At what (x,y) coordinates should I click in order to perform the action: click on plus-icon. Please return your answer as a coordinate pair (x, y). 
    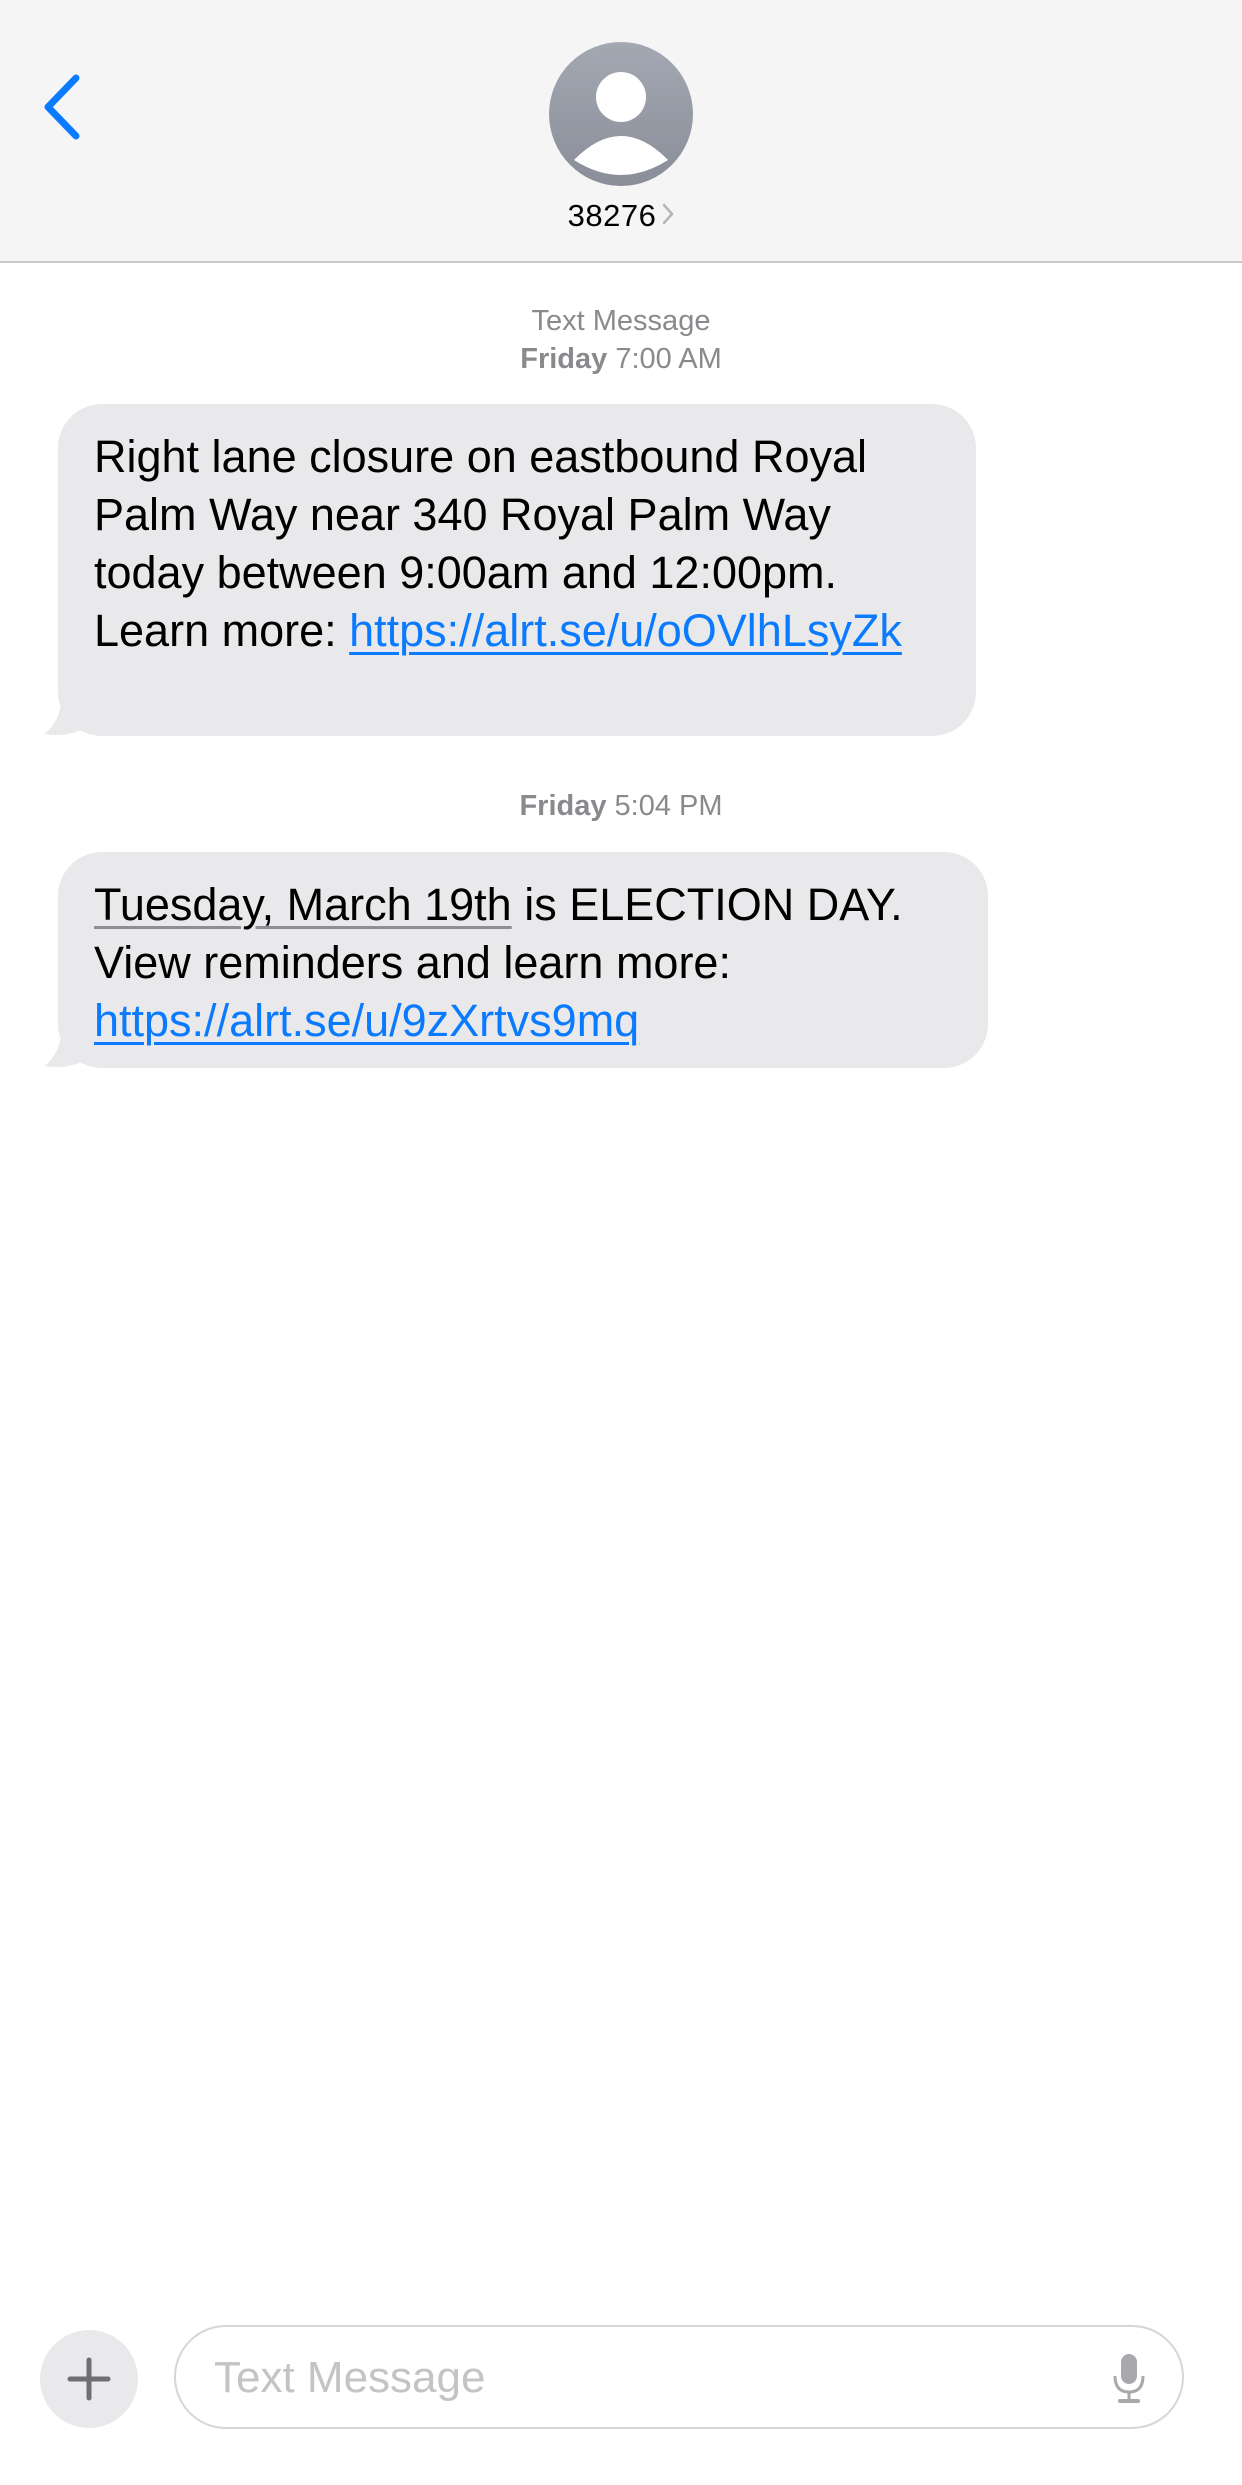
    Looking at the image, I should click on (89, 2379).